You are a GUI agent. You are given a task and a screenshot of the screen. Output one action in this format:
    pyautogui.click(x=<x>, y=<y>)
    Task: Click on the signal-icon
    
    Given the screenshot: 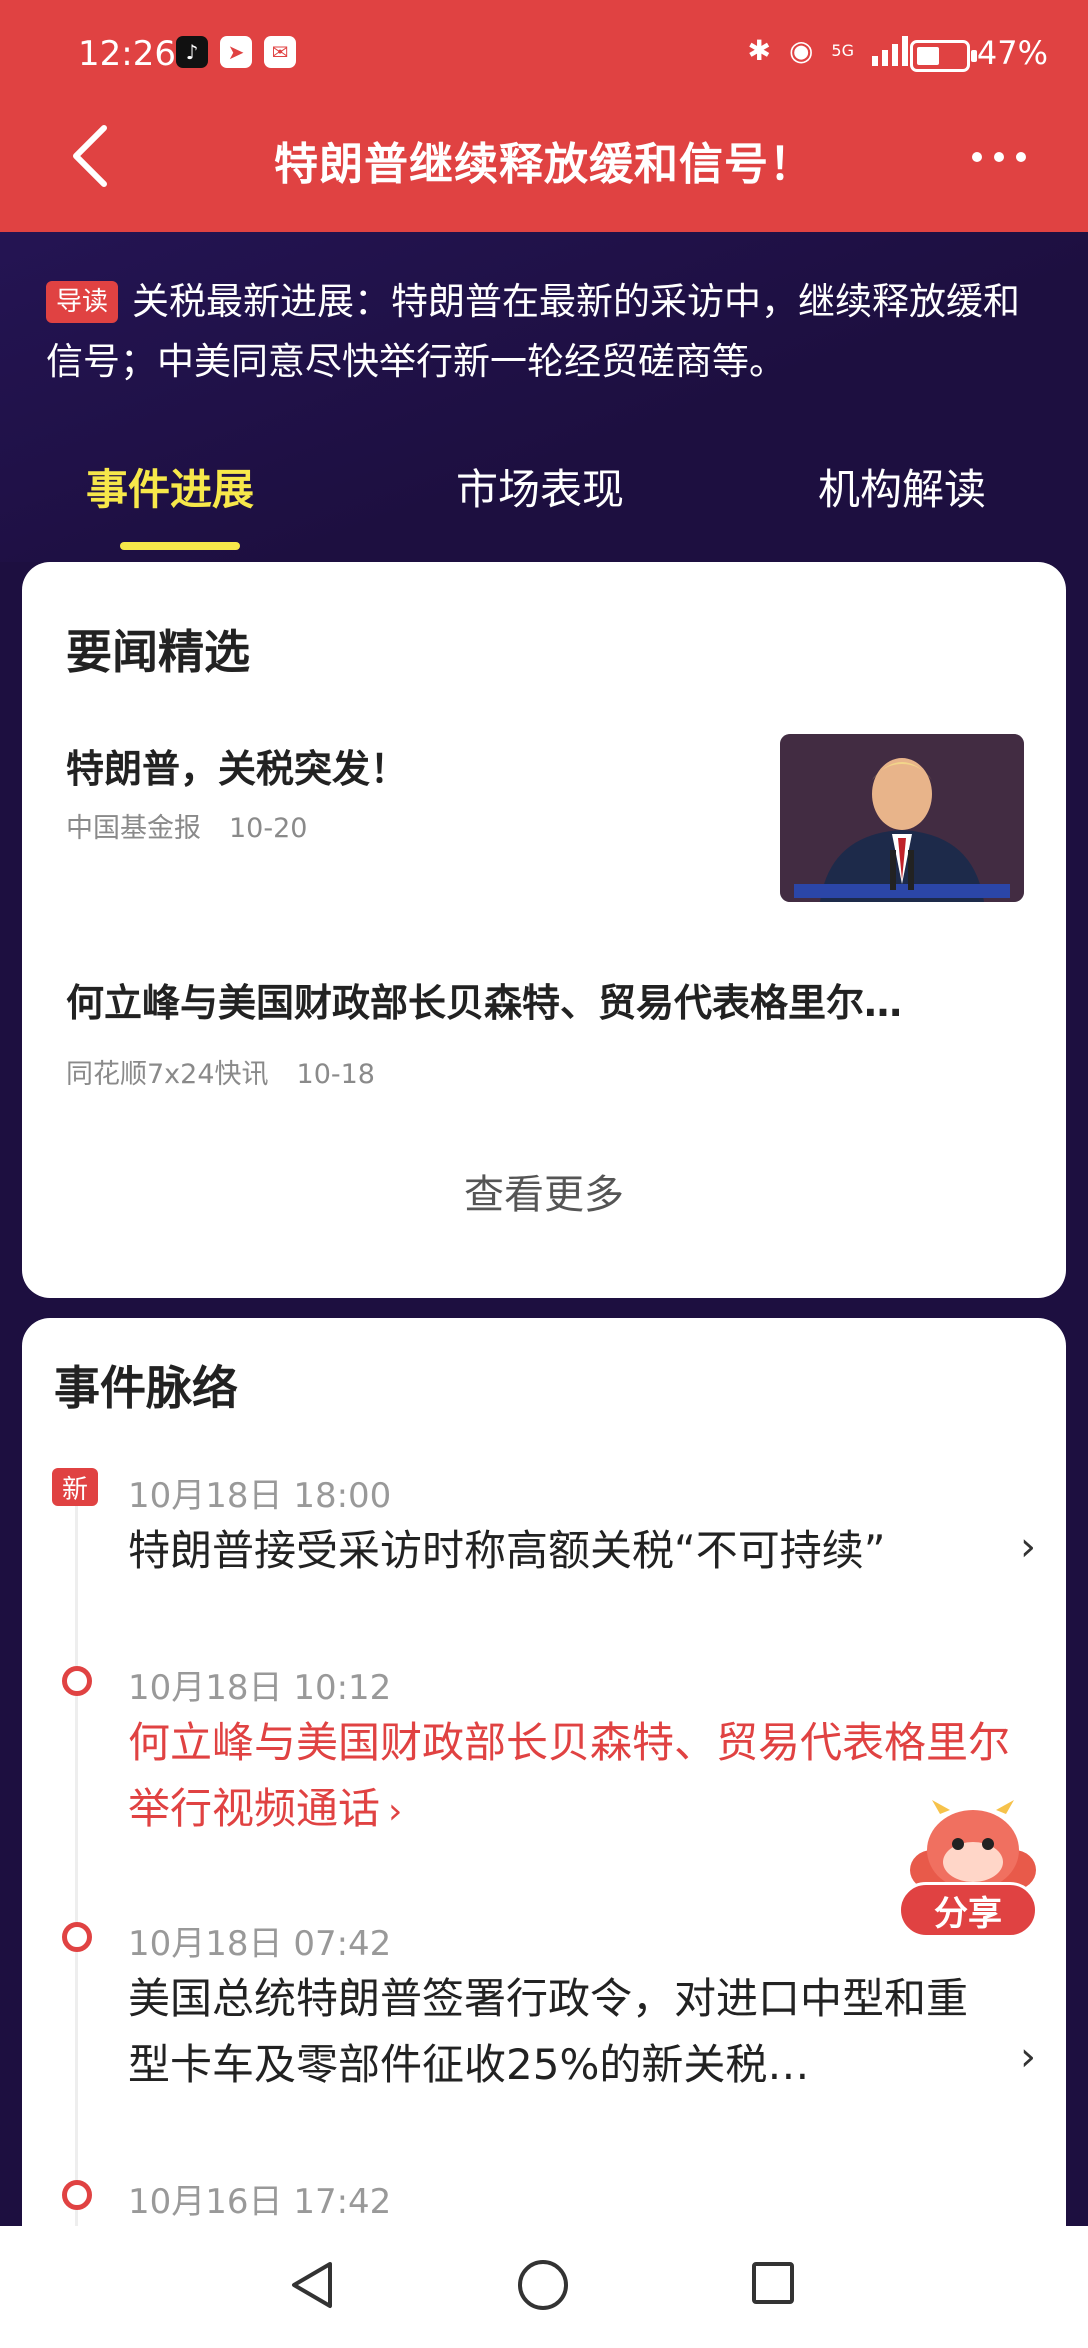 What is the action you would take?
    pyautogui.click(x=890, y=50)
    